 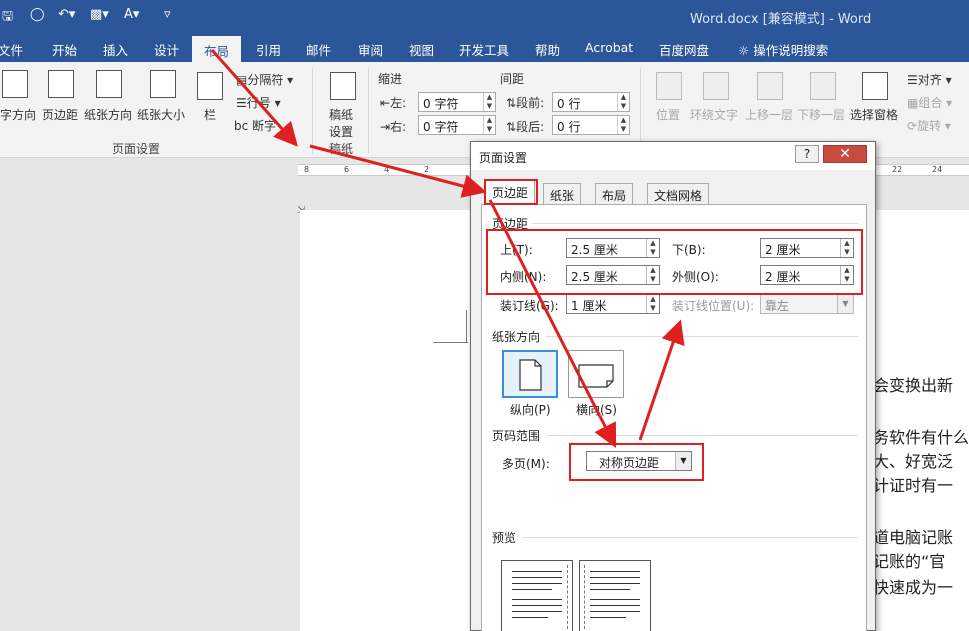 I want to click on arrow-to-margin-fields, so click(x=661, y=380).